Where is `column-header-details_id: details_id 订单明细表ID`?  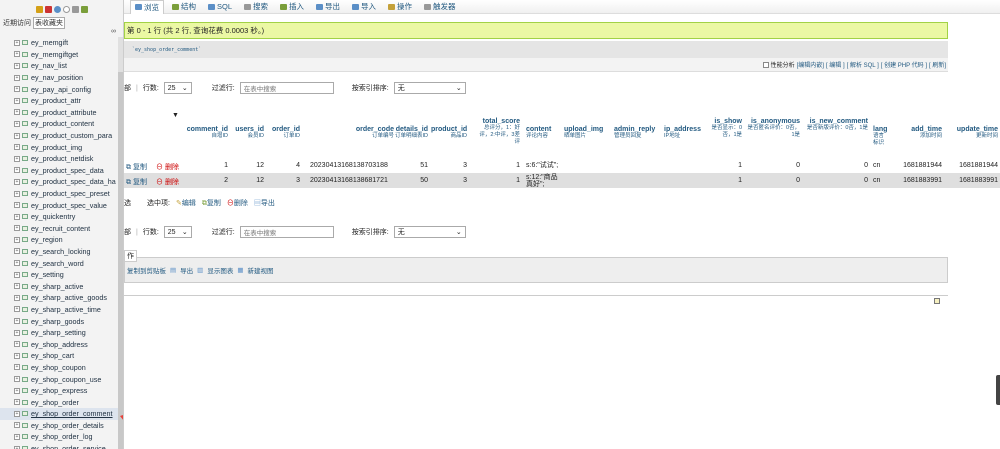
column-header-details_id: details_id 订单明细表ID is located at coordinates (410, 133).